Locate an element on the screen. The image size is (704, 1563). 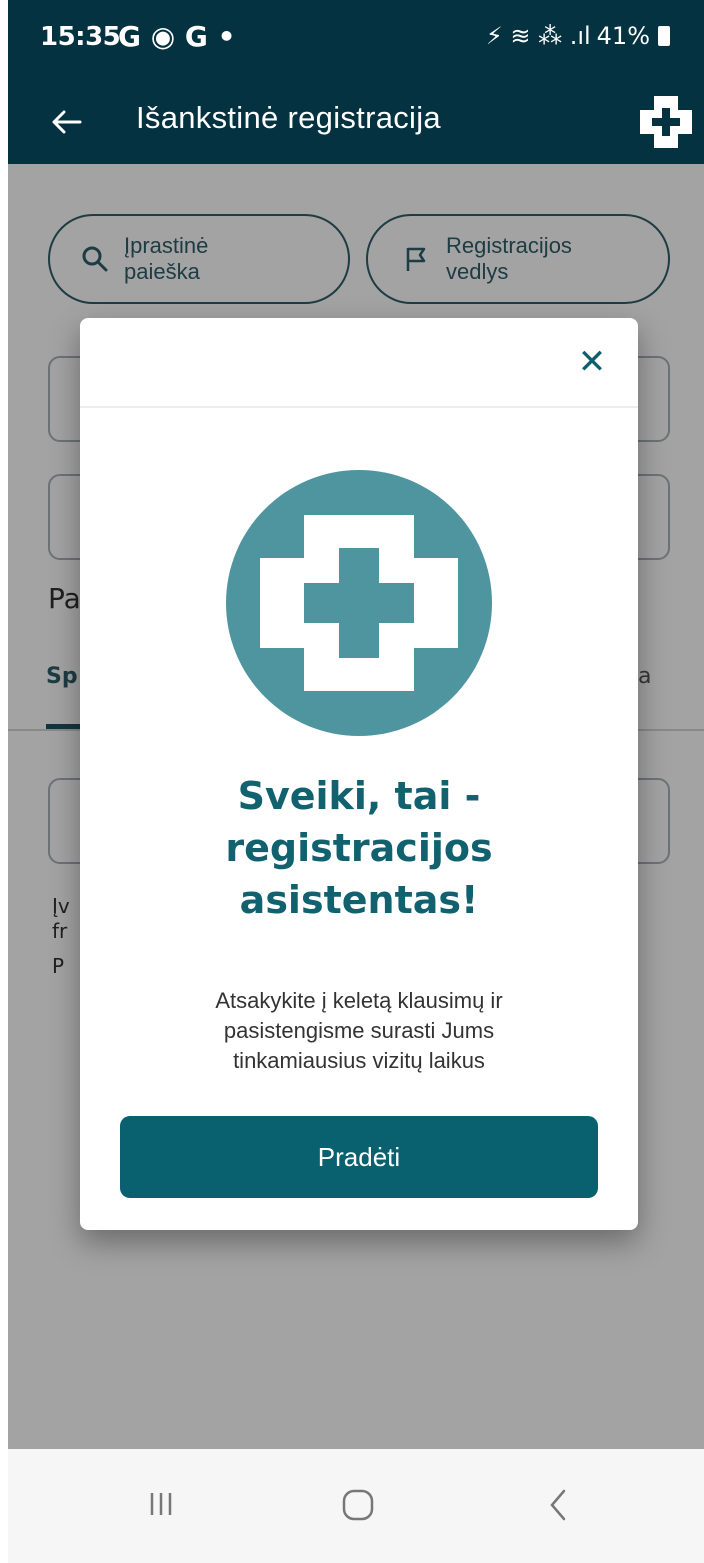
medical-cross-icon is located at coordinates (666, 122).